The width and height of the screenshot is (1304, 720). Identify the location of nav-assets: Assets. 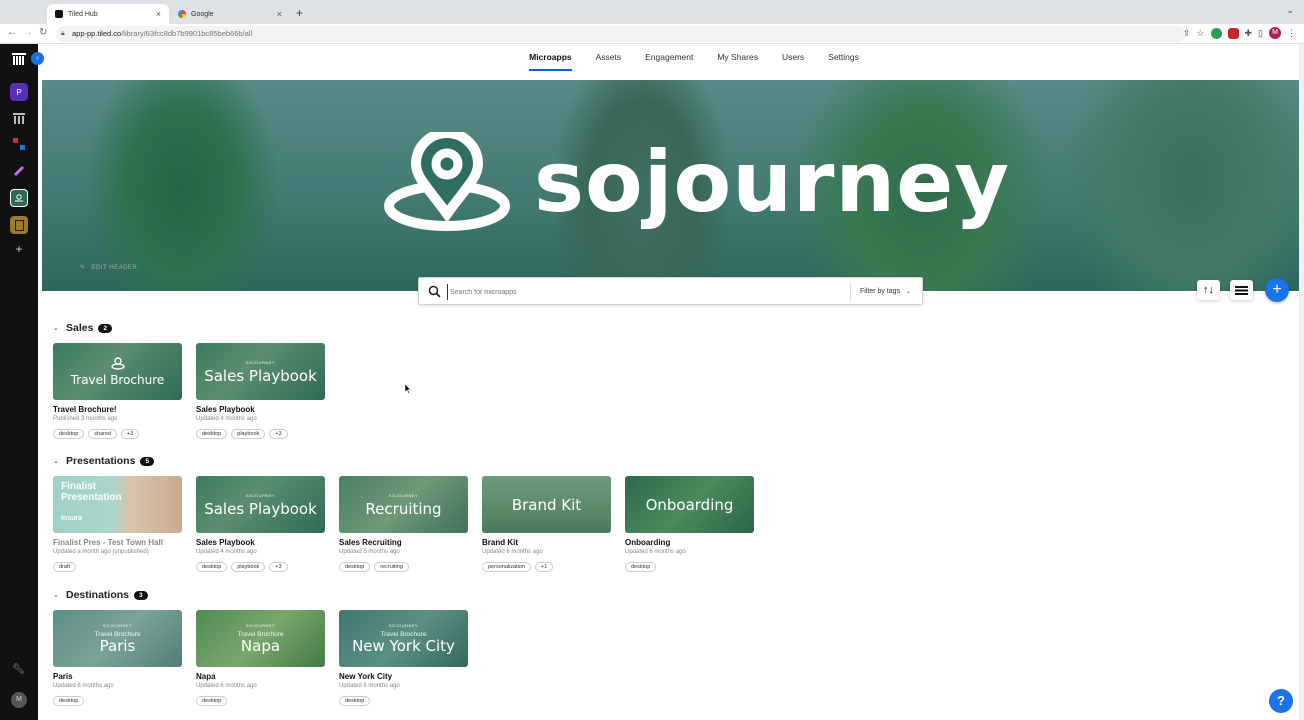
(609, 57).